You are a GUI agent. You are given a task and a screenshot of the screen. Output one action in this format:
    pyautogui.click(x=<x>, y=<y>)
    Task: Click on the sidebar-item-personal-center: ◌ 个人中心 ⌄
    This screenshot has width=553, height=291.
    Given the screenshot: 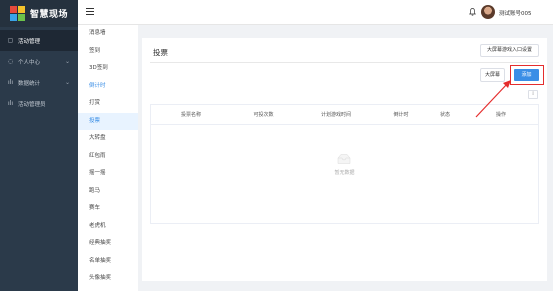 What is the action you would take?
    pyautogui.click(x=39, y=61)
    